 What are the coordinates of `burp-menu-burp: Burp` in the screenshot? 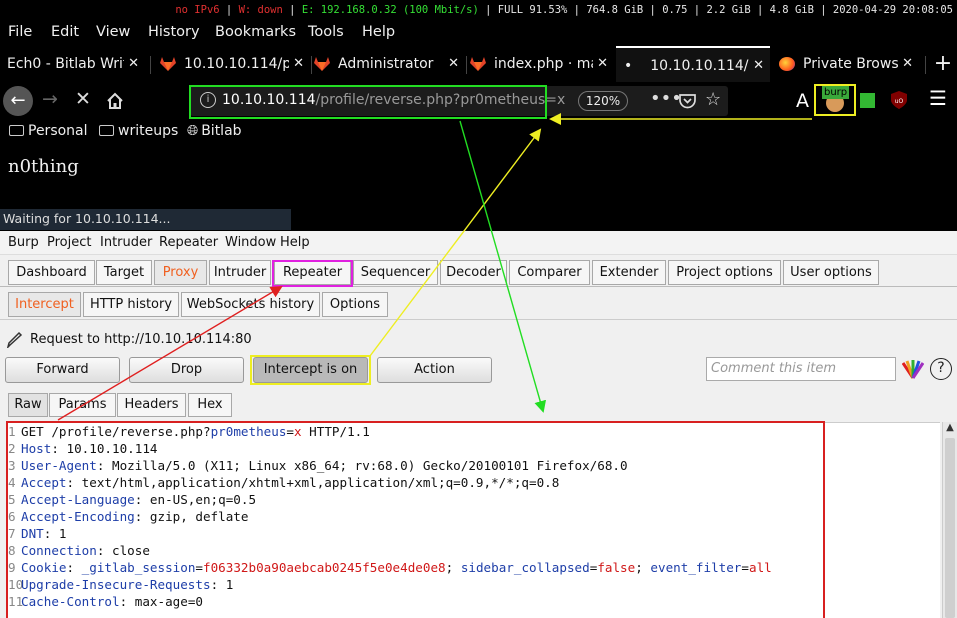 It's located at (23, 242).